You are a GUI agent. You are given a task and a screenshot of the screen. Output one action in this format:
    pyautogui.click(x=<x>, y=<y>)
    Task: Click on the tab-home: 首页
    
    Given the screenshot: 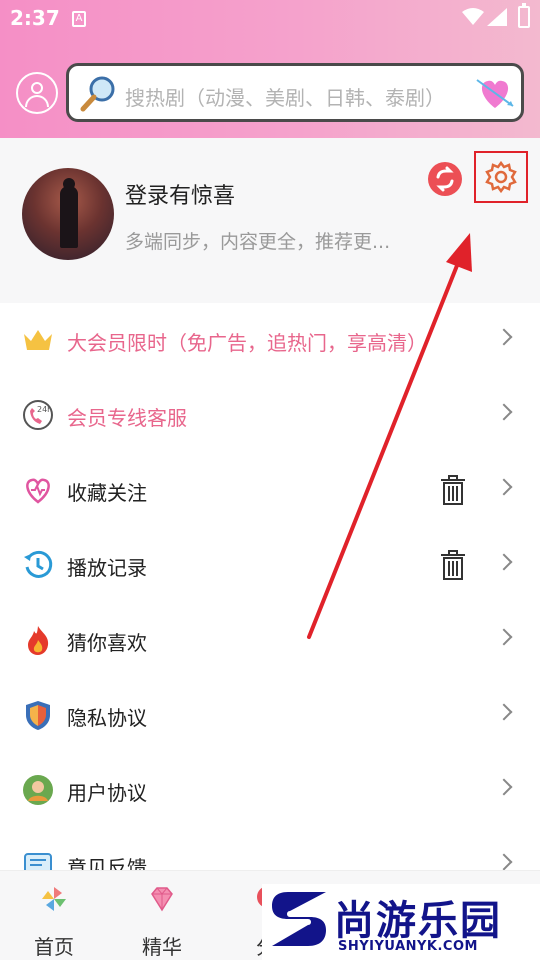 What is the action you would take?
    pyautogui.click(x=54, y=920)
    